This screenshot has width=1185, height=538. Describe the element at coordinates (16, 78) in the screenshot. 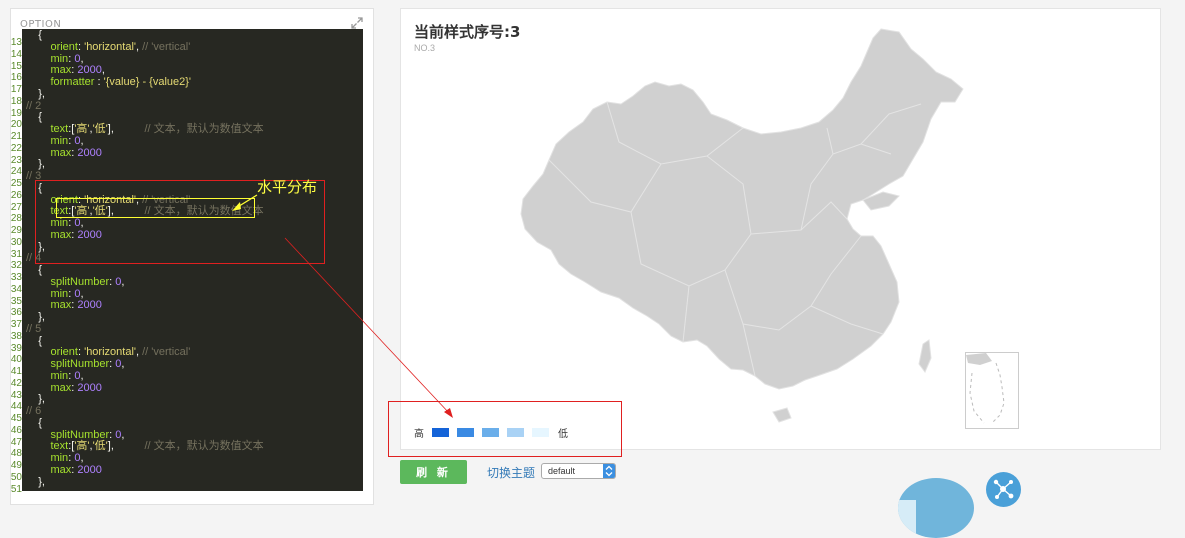

I see `line-number: 16` at that location.